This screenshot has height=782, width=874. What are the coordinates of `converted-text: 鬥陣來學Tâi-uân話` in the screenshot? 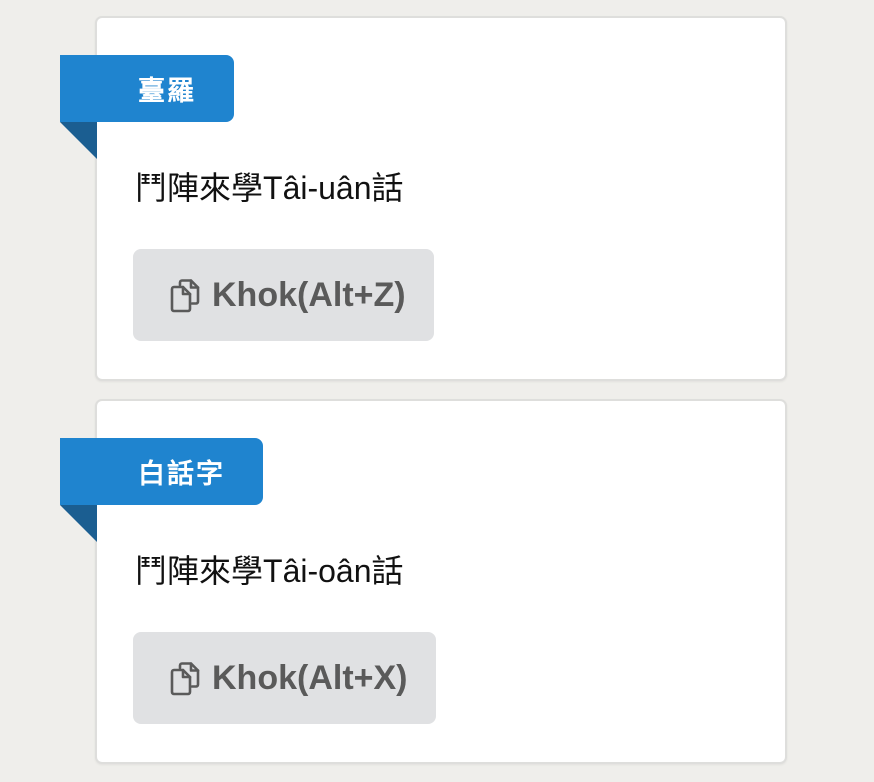 It's located at (269, 186).